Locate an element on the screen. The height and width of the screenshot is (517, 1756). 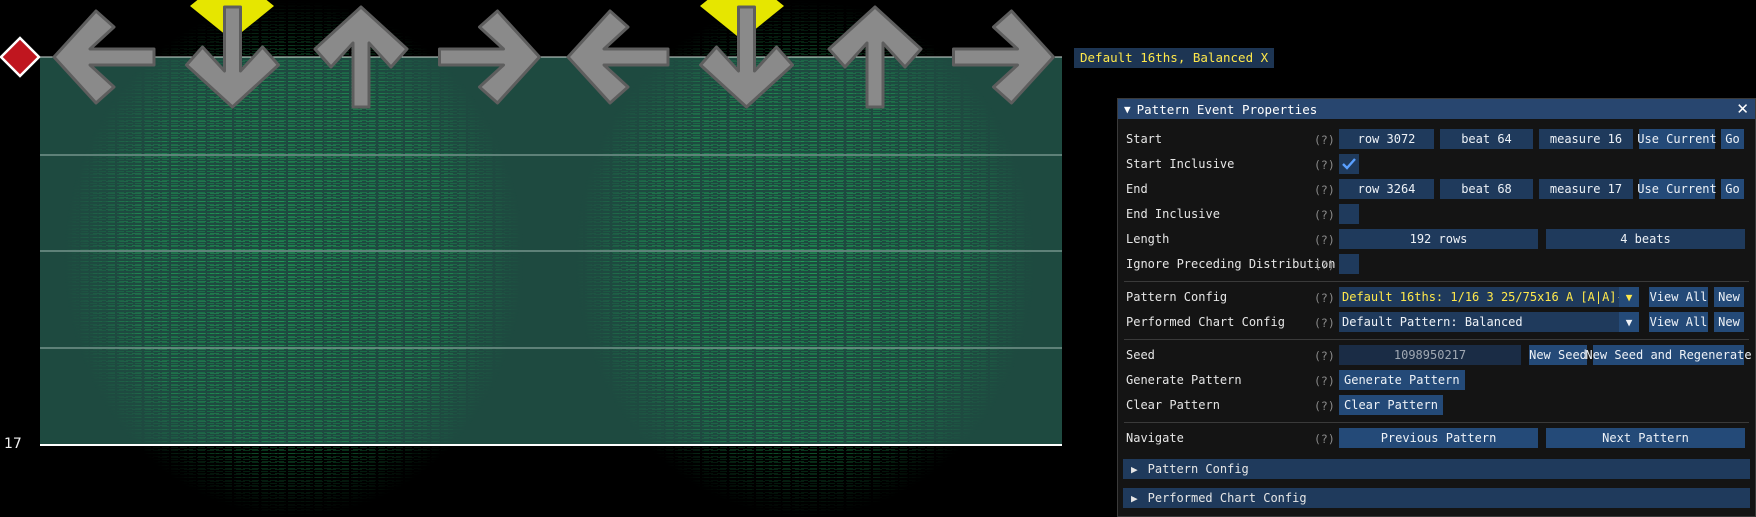
start-label: Start is located at coordinates (1144, 139).